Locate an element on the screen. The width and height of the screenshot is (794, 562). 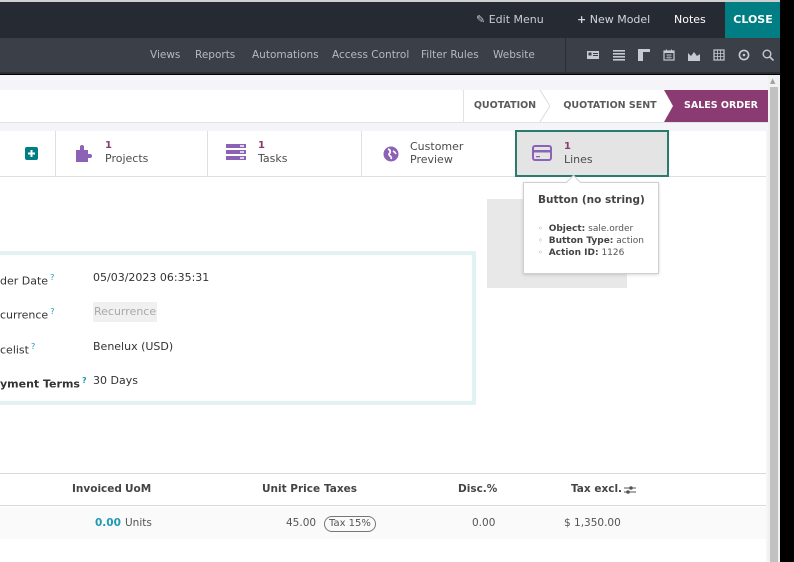
stage-quotation-sent: QUOTATION SENT is located at coordinates (610, 106).